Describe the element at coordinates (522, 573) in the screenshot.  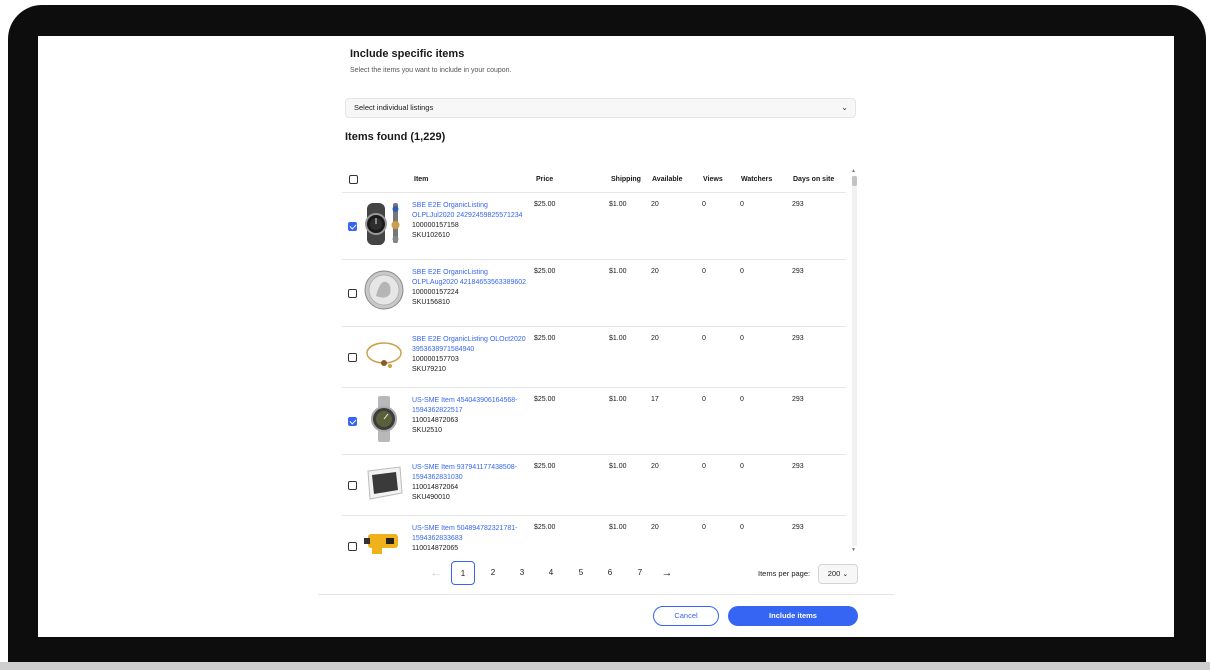
I see `page-3-button: 3` at that location.